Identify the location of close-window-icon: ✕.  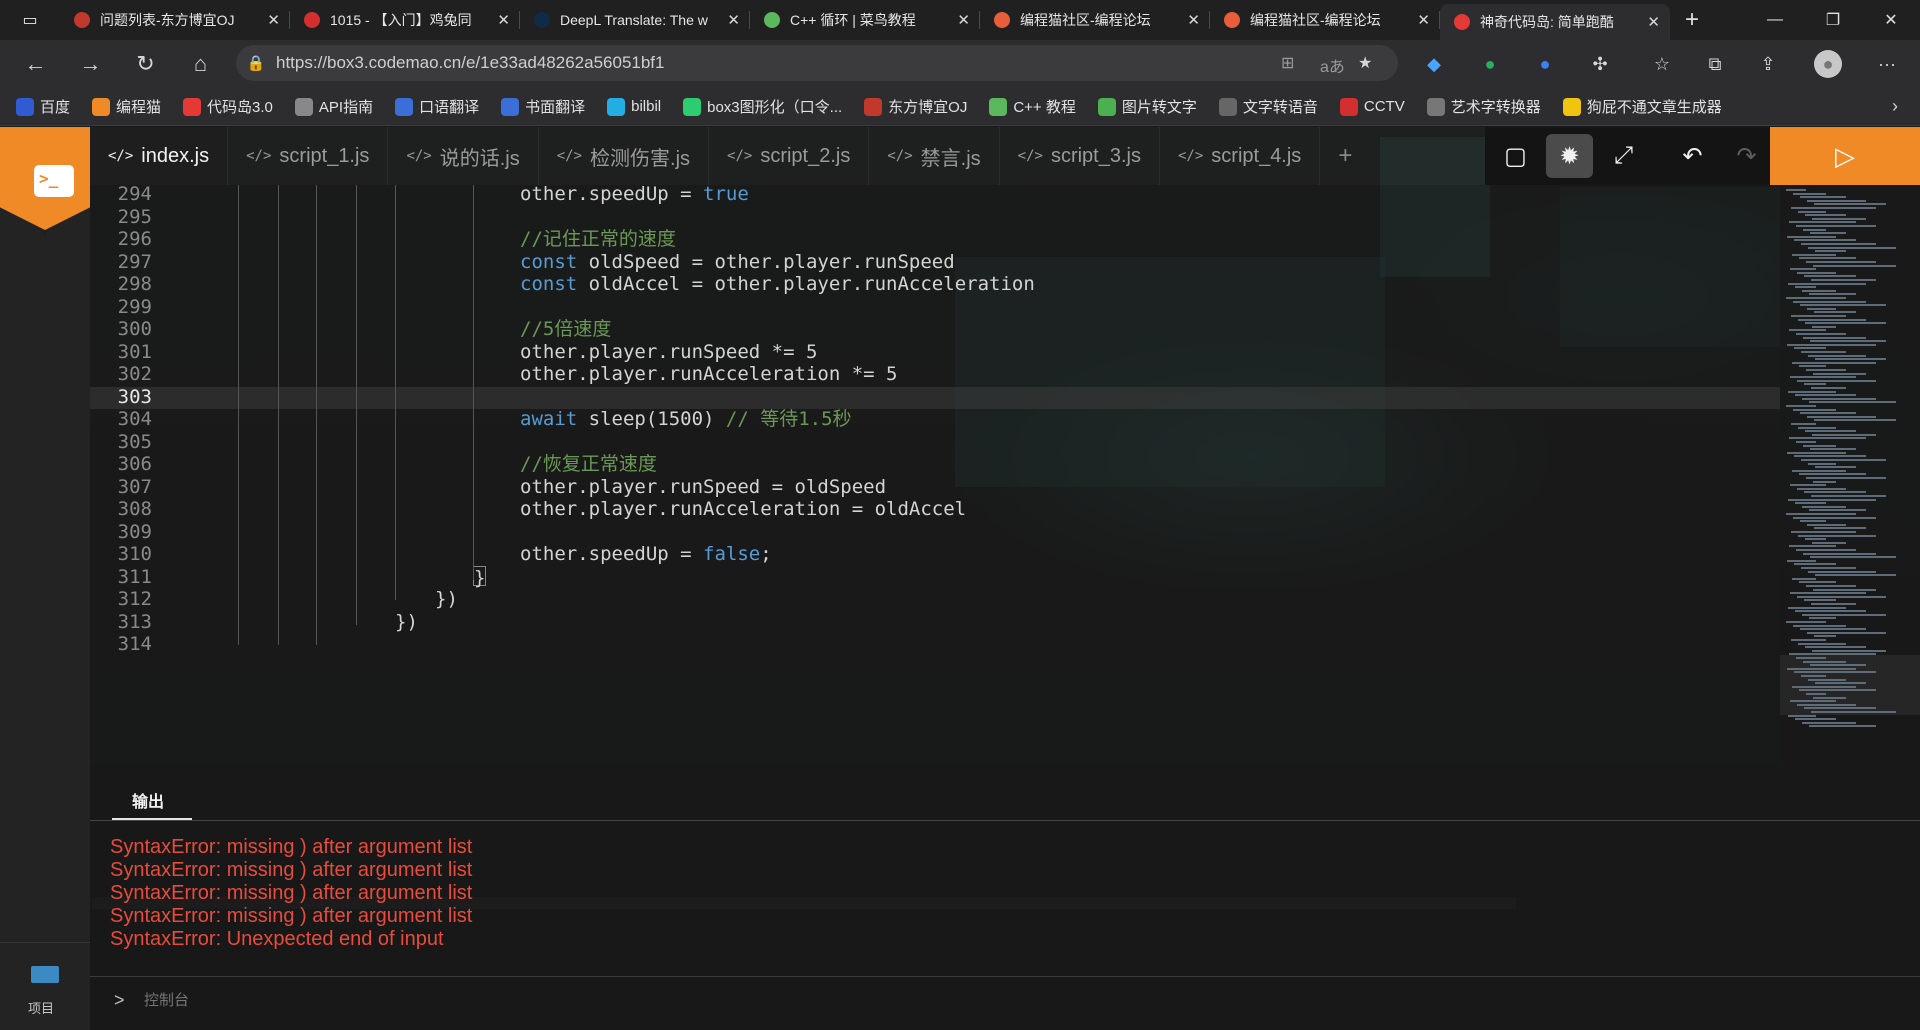
(1891, 20).